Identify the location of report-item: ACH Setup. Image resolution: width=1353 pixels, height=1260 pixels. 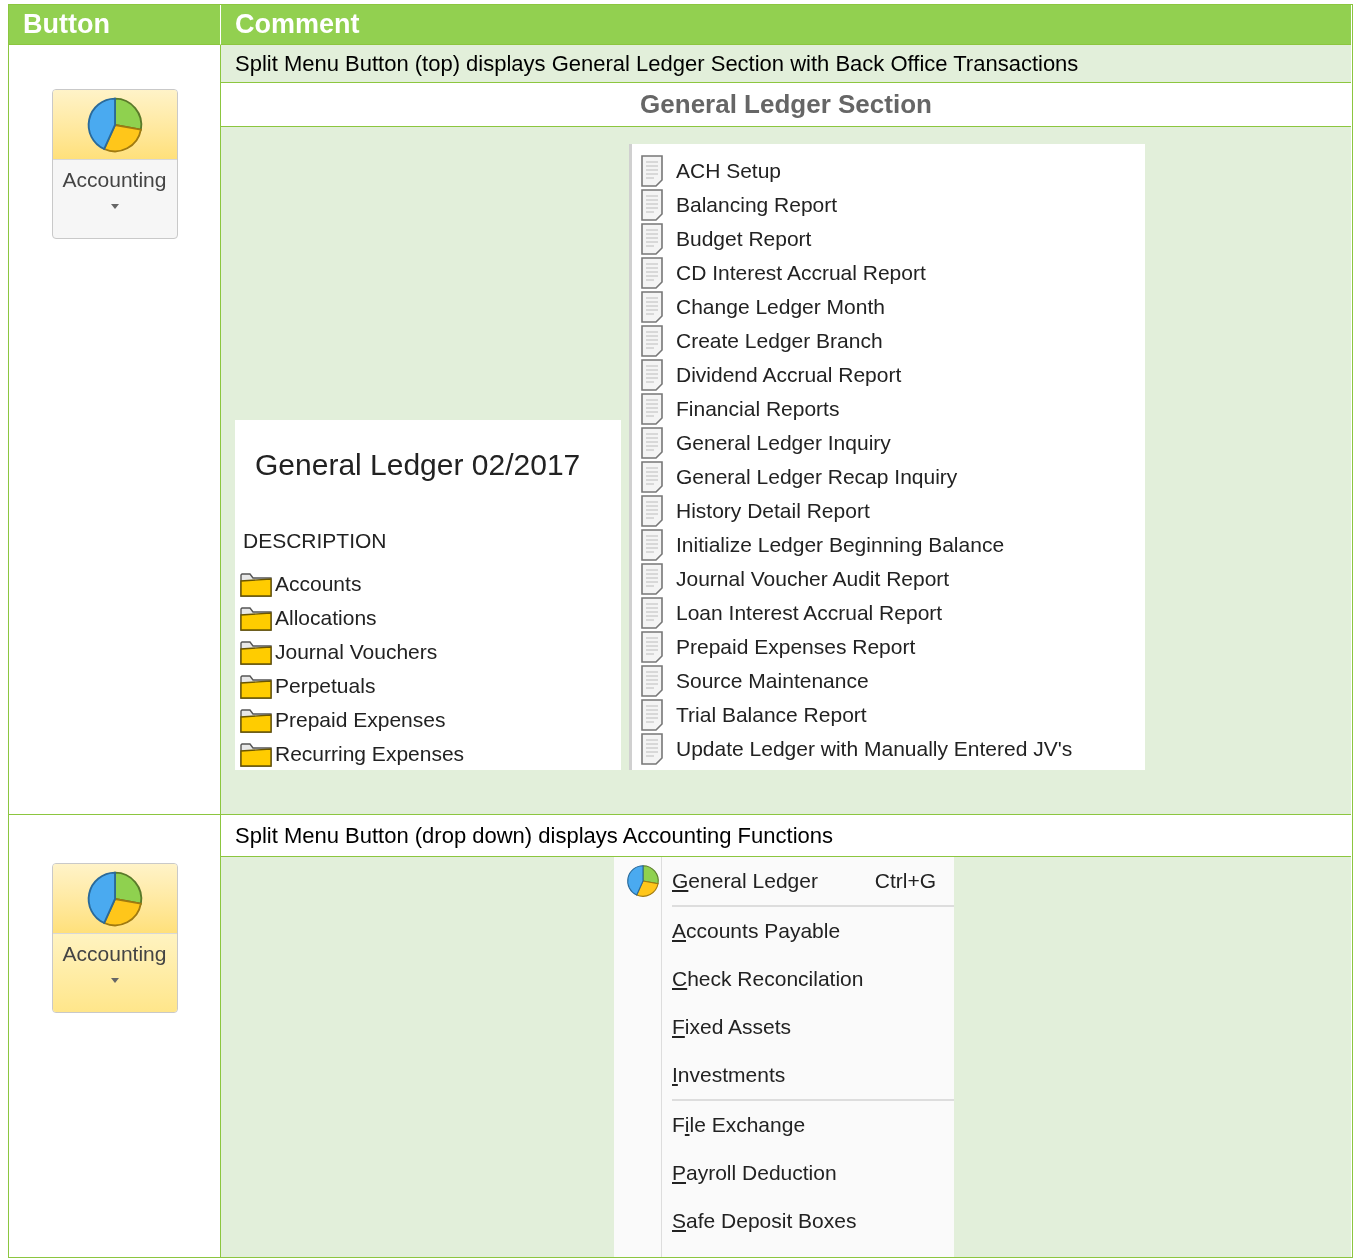
(729, 171).